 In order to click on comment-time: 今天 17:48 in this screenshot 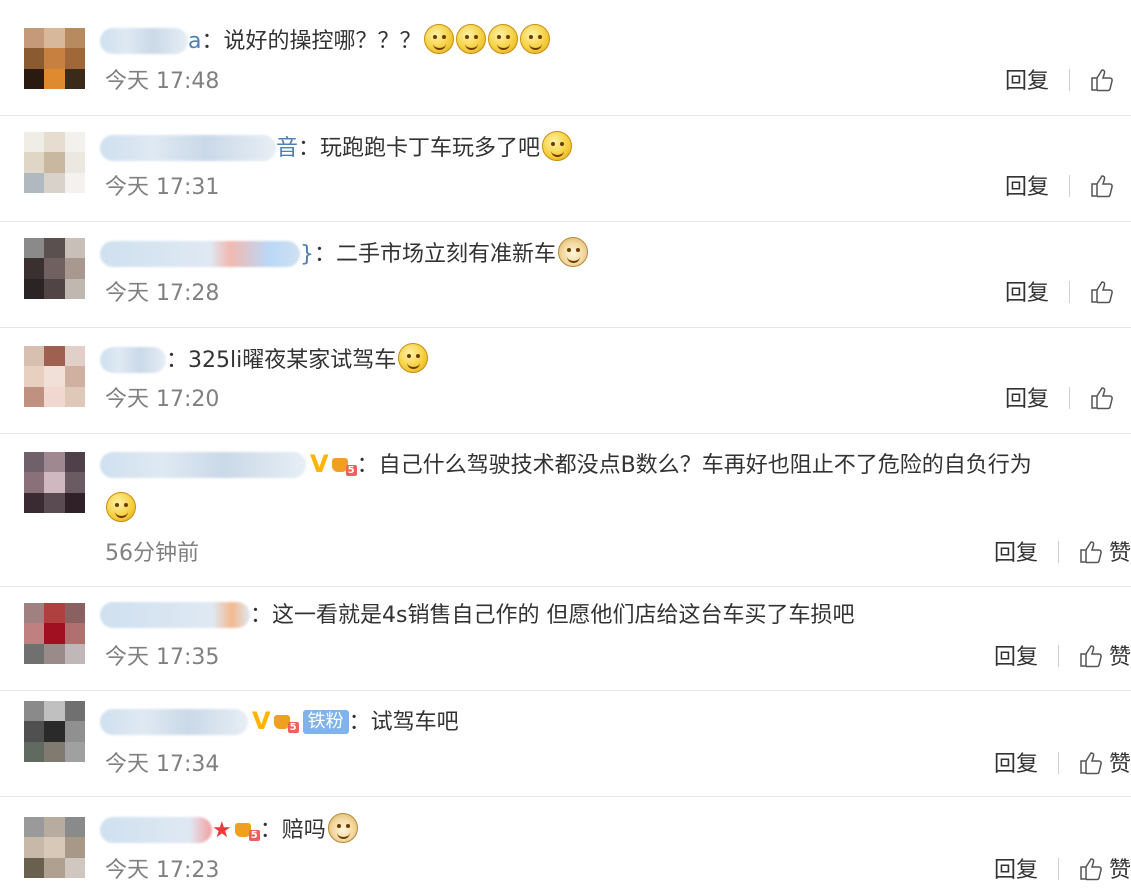, I will do `click(162, 81)`.